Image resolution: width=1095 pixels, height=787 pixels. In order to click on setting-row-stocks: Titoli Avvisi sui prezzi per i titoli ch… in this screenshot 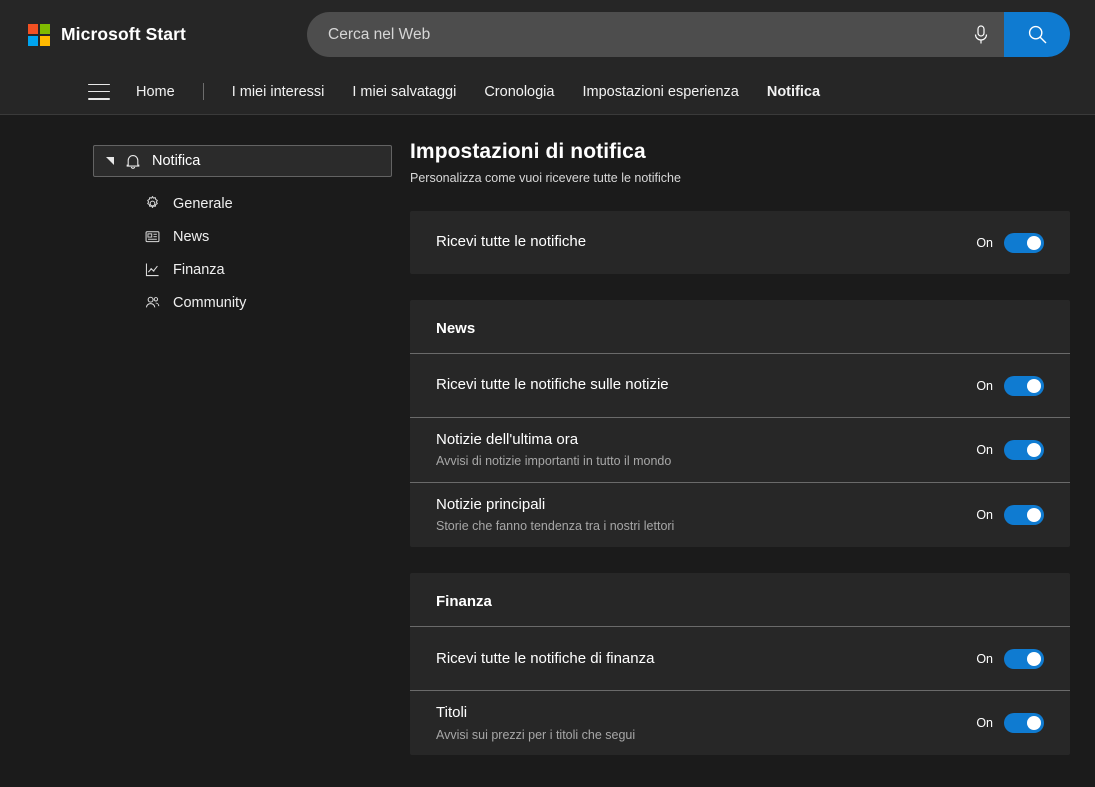, I will do `click(740, 722)`.